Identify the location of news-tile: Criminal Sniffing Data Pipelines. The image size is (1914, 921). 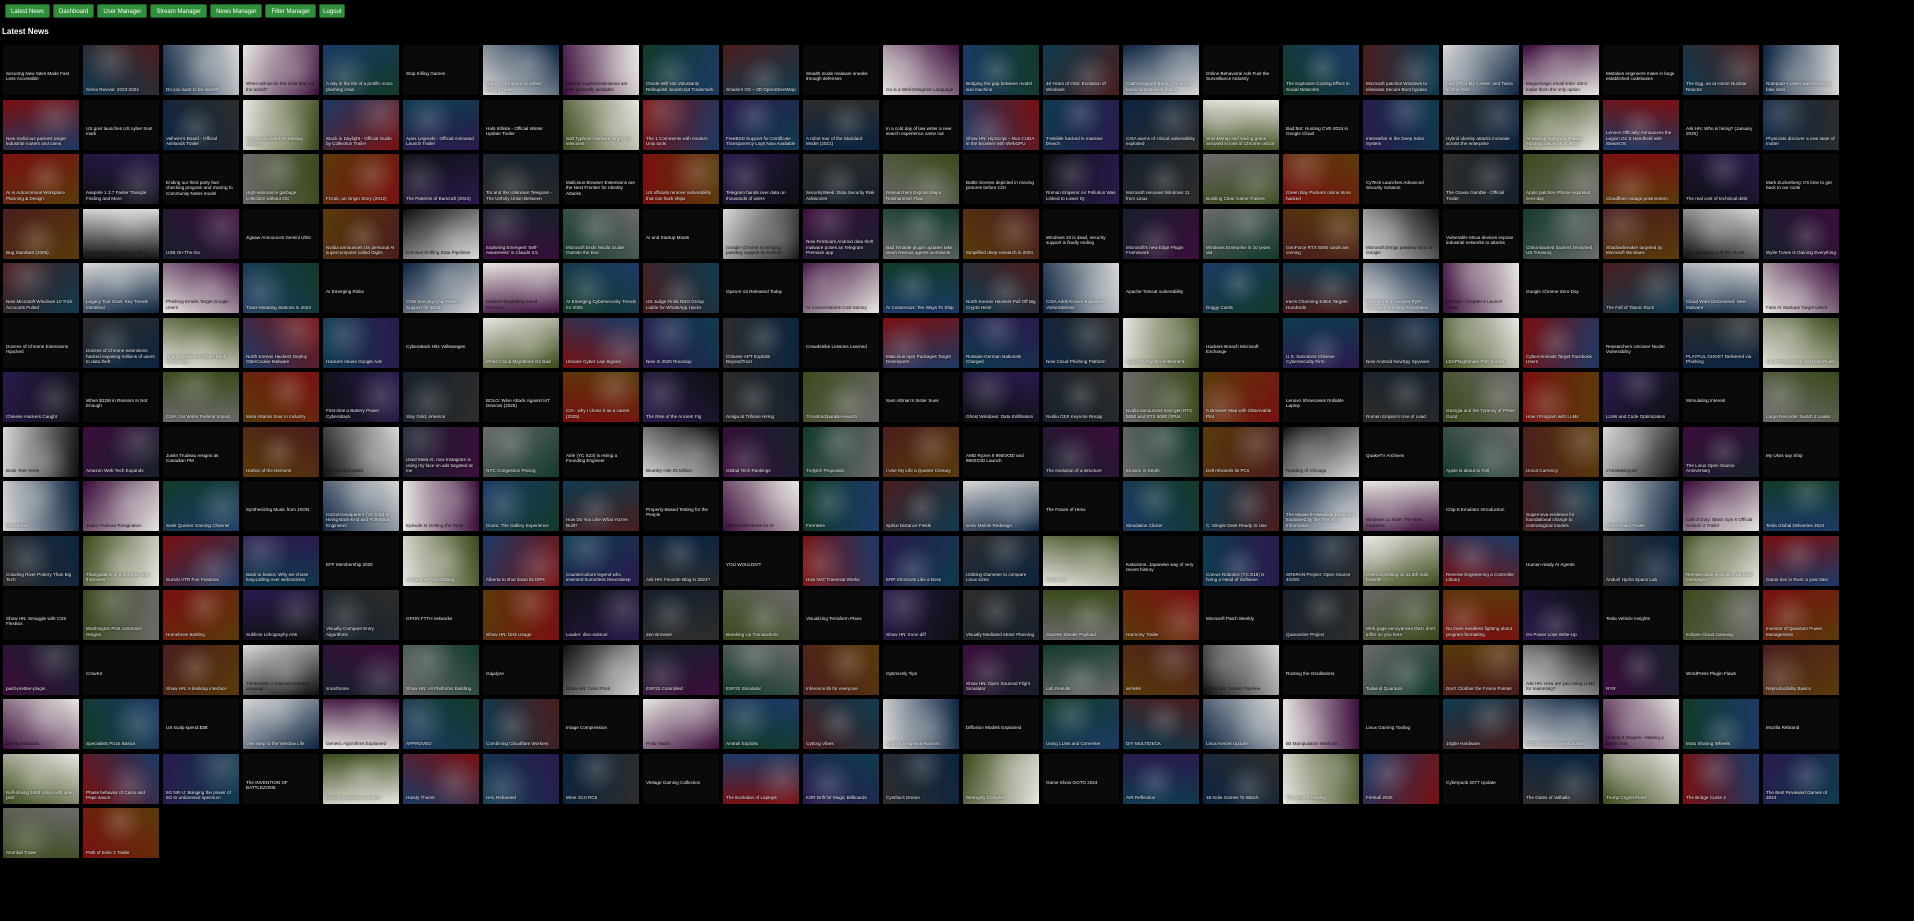
(441, 233).